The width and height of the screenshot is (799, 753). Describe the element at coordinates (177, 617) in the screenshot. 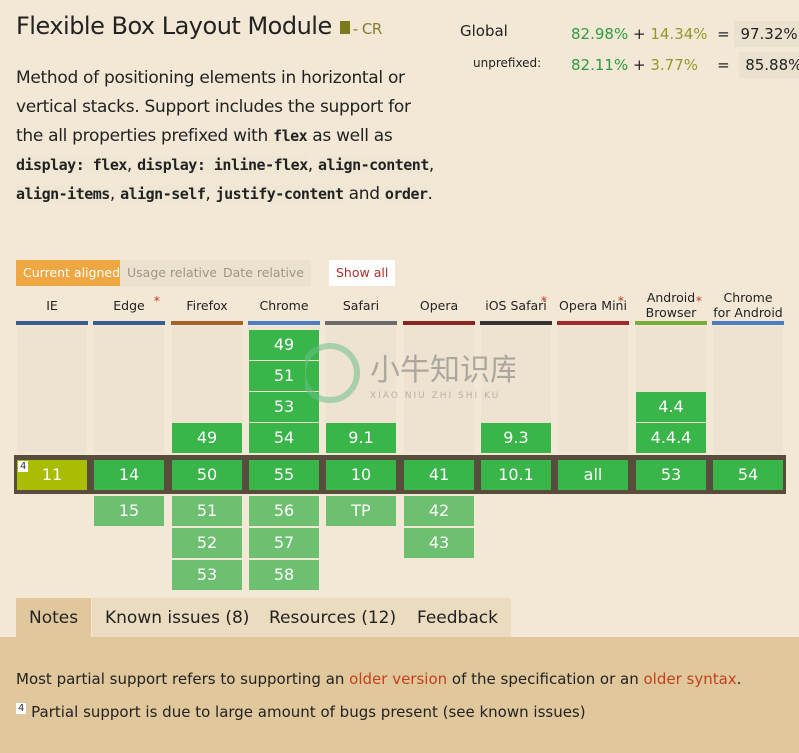

I see `tab-known-issues: Known issues (8)` at that location.